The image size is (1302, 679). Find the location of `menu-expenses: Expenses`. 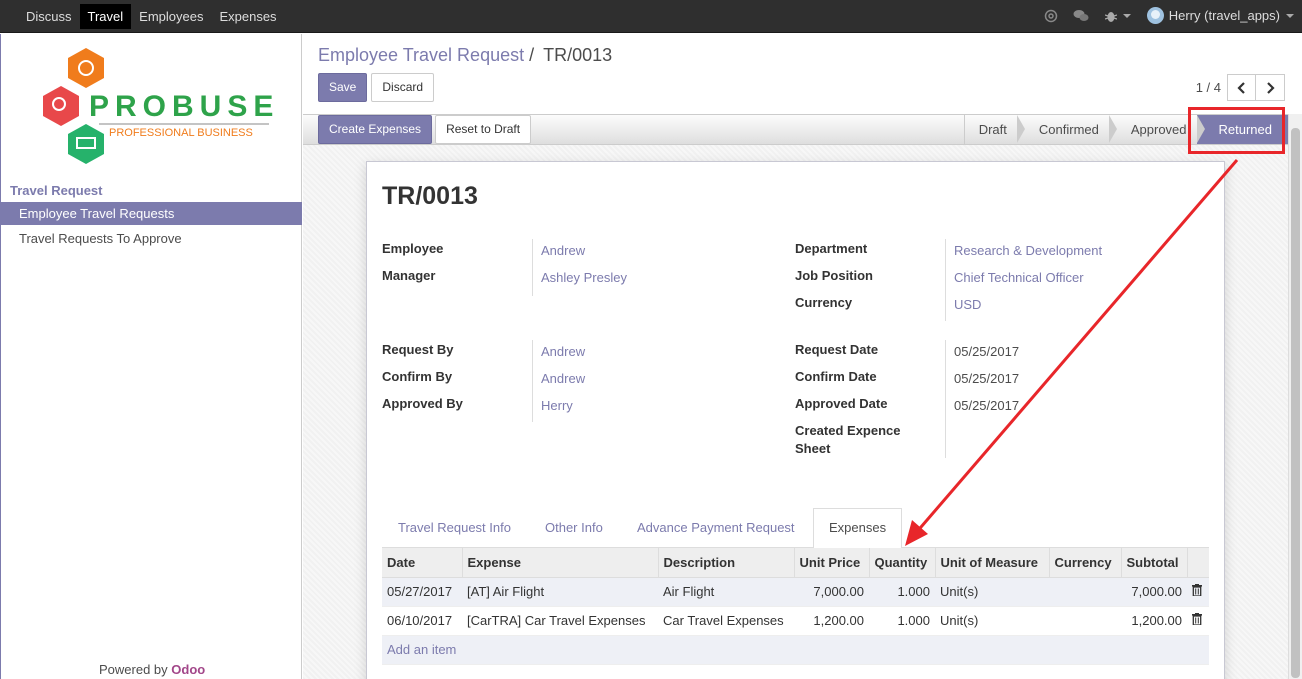

menu-expenses: Expenses is located at coordinates (247, 16).